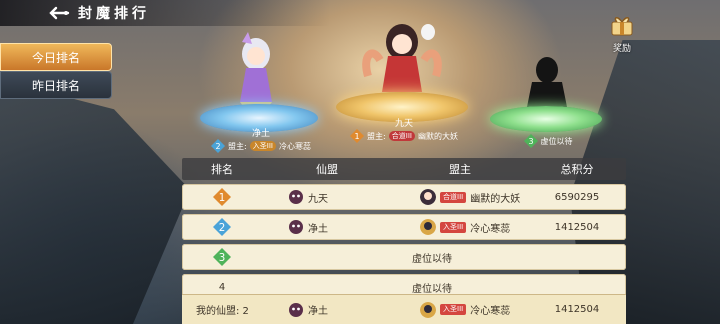 The height and width of the screenshot is (324, 720). Describe the element at coordinates (222, 287) in the screenshot. I see `rank-number: 4` at that location.